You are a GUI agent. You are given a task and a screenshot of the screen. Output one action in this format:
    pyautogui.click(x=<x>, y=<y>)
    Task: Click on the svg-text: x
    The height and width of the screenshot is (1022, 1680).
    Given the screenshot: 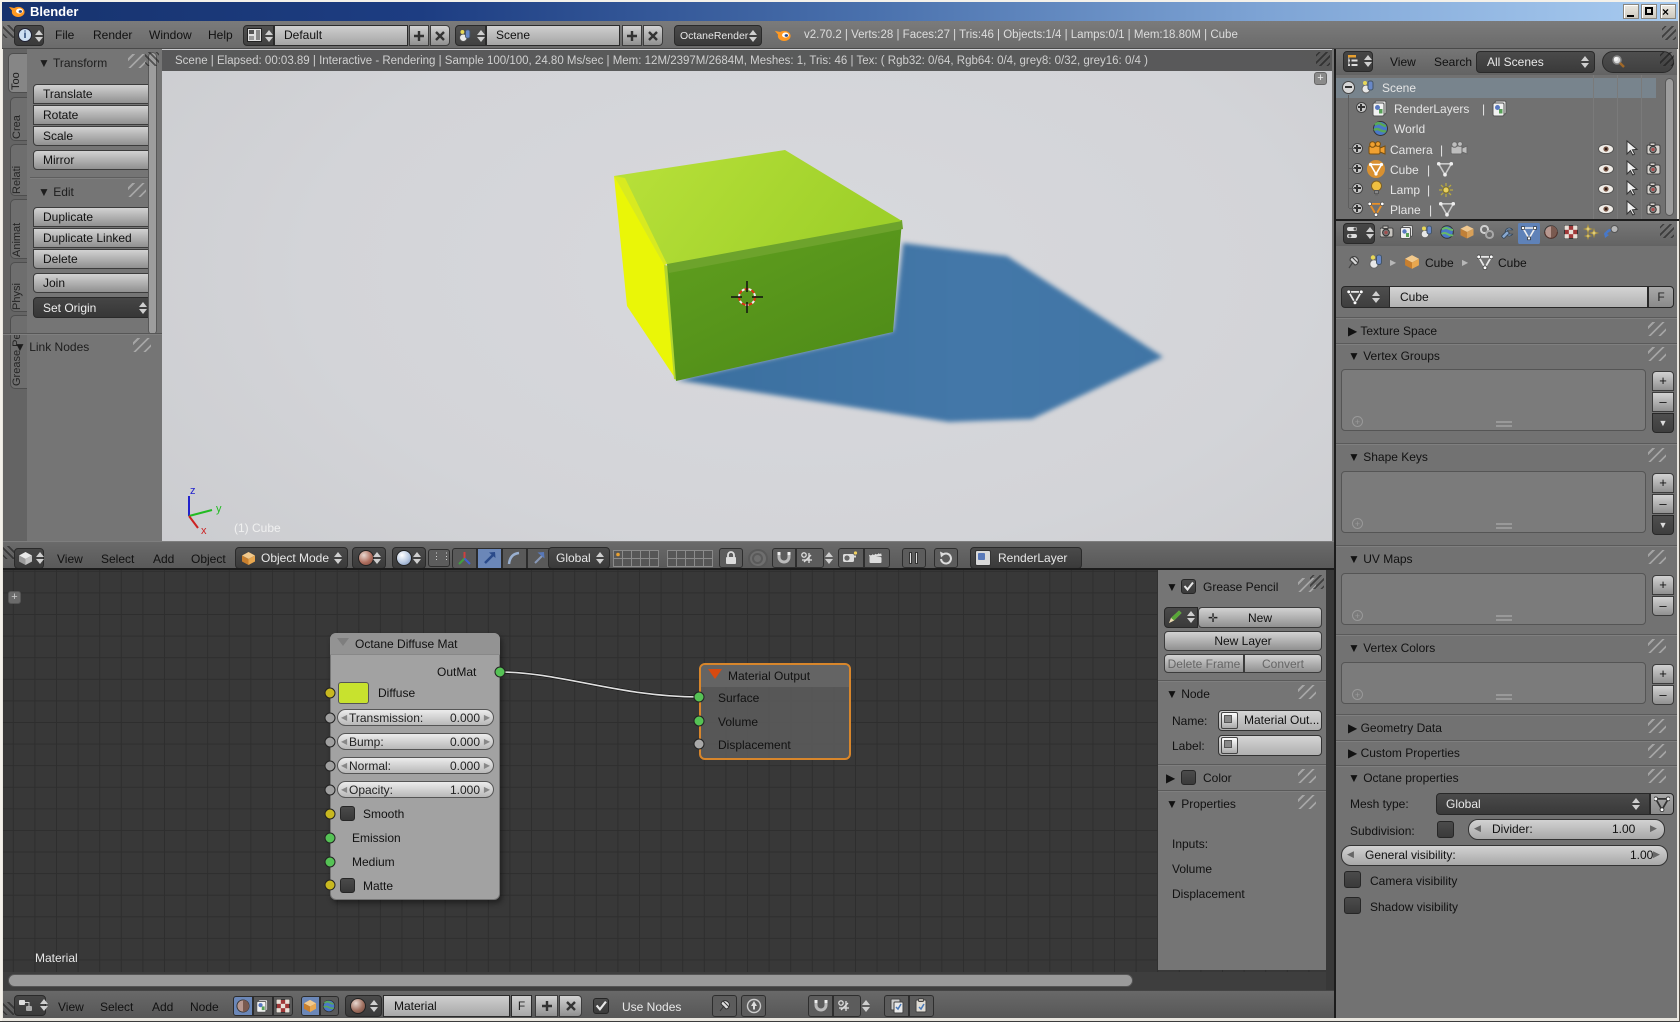 What is the action you would take?
    pyautogui.click(x=204, y=531)
    